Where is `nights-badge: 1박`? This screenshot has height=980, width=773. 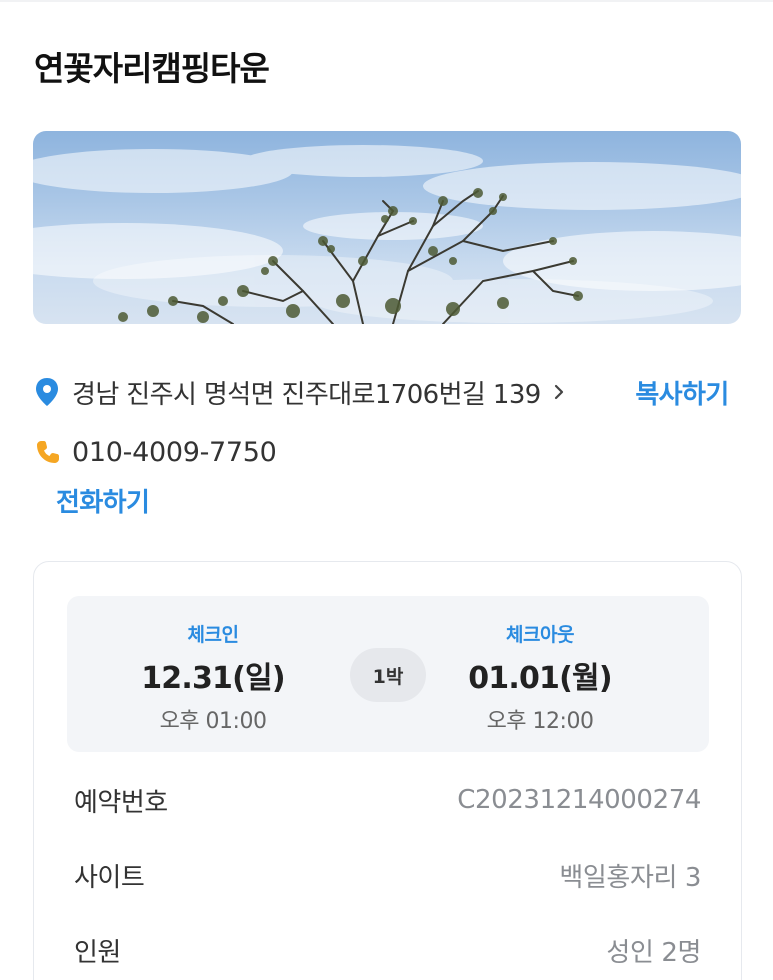 nights-badge: 1박 is located at coordinates (388, 675).